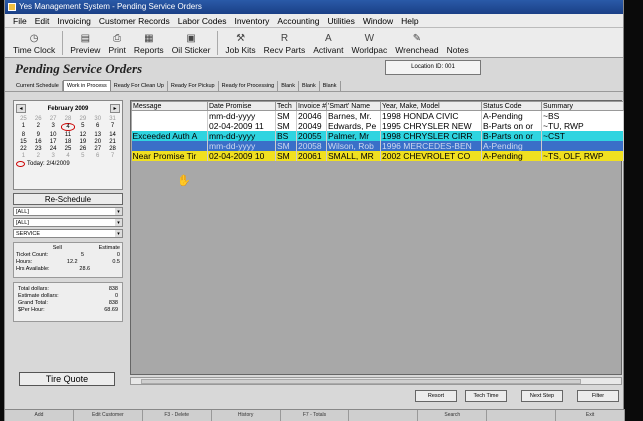 This screenshot has width=643, height=421. Describe the element at coordinates (134, 20) in the screenshot. I see `menu-customer-records: Customer Records` at that location.